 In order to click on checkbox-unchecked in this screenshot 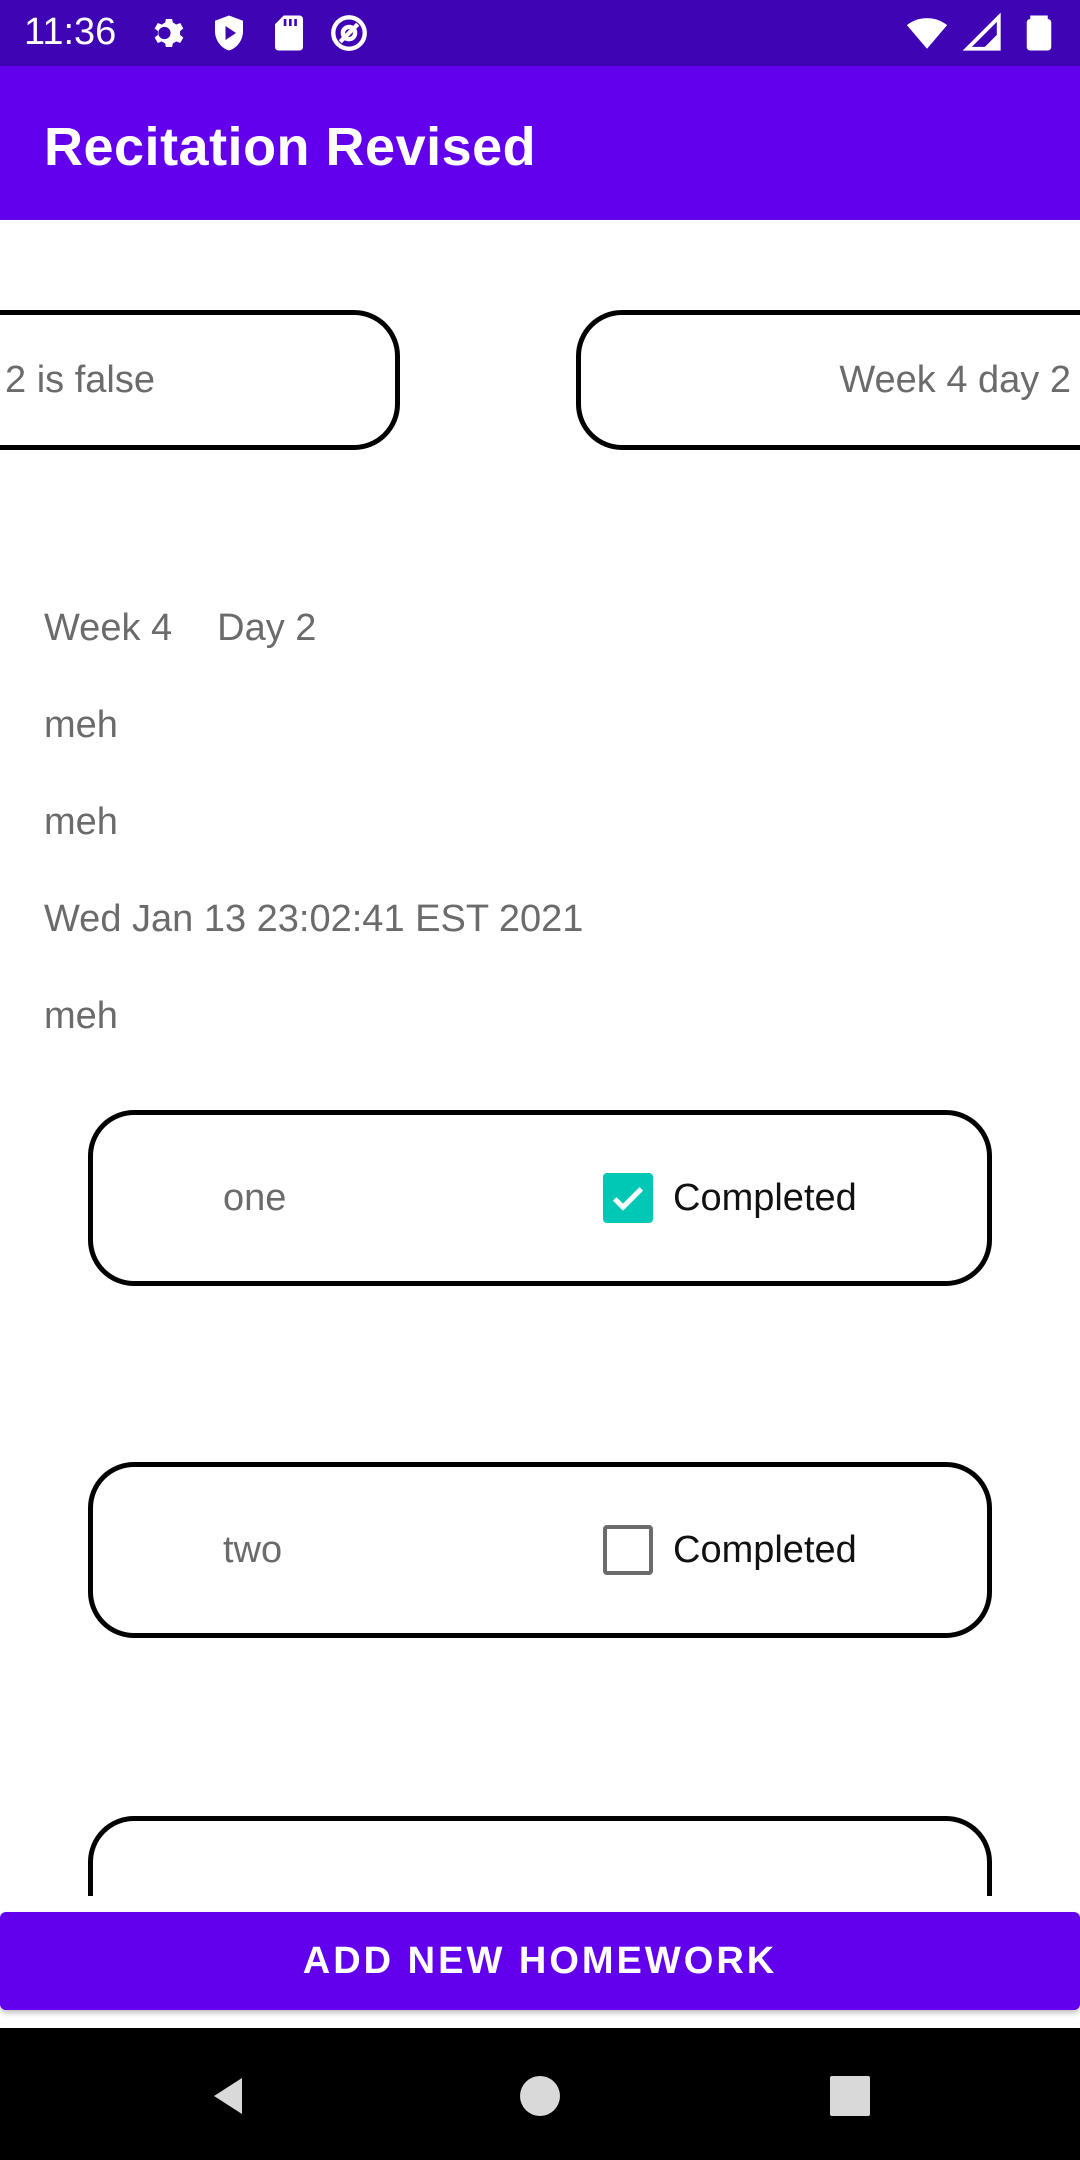, I will do `click(628, 1550)`.